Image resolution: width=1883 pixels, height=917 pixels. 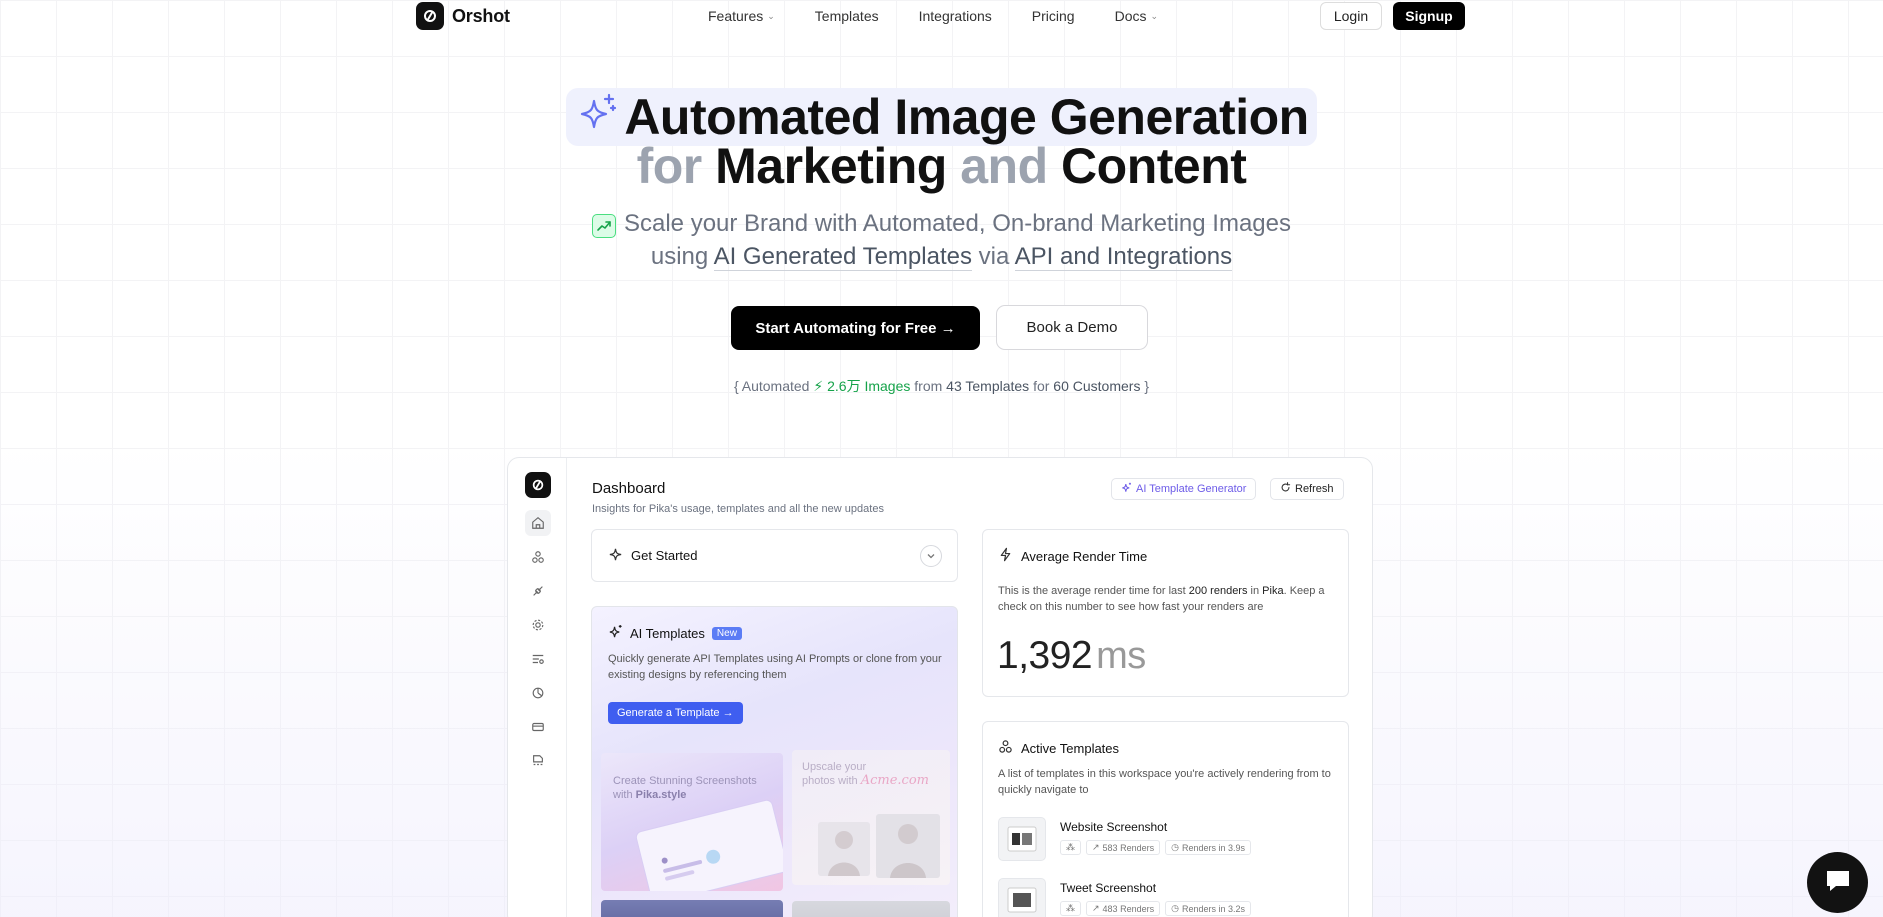 What do you see at coordinates (994, 256) in the screenshot?
I see `sub-word-via: via` at bounding box center [994, 256].